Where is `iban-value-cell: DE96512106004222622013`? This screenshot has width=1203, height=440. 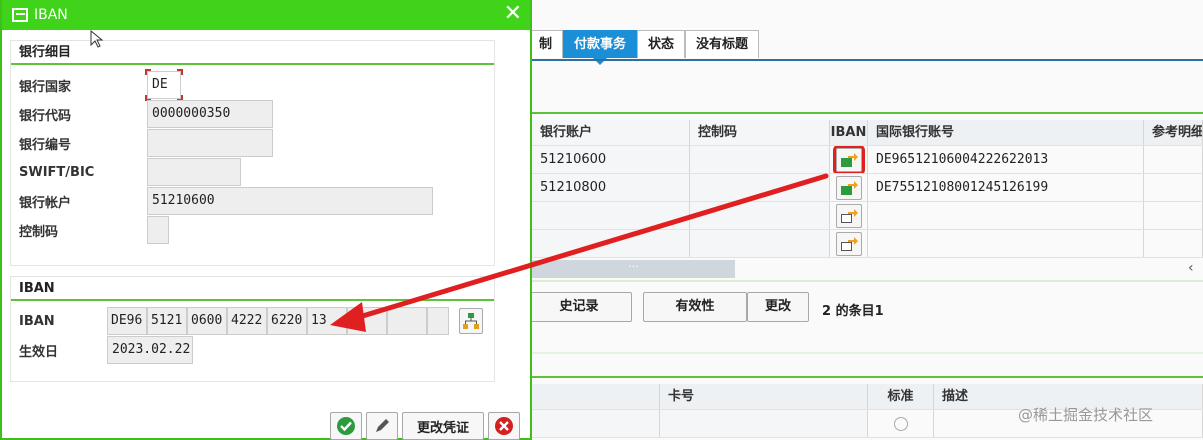 iban-value-cell: DE96512106004222622013 is located at coordinates (1006, 159).